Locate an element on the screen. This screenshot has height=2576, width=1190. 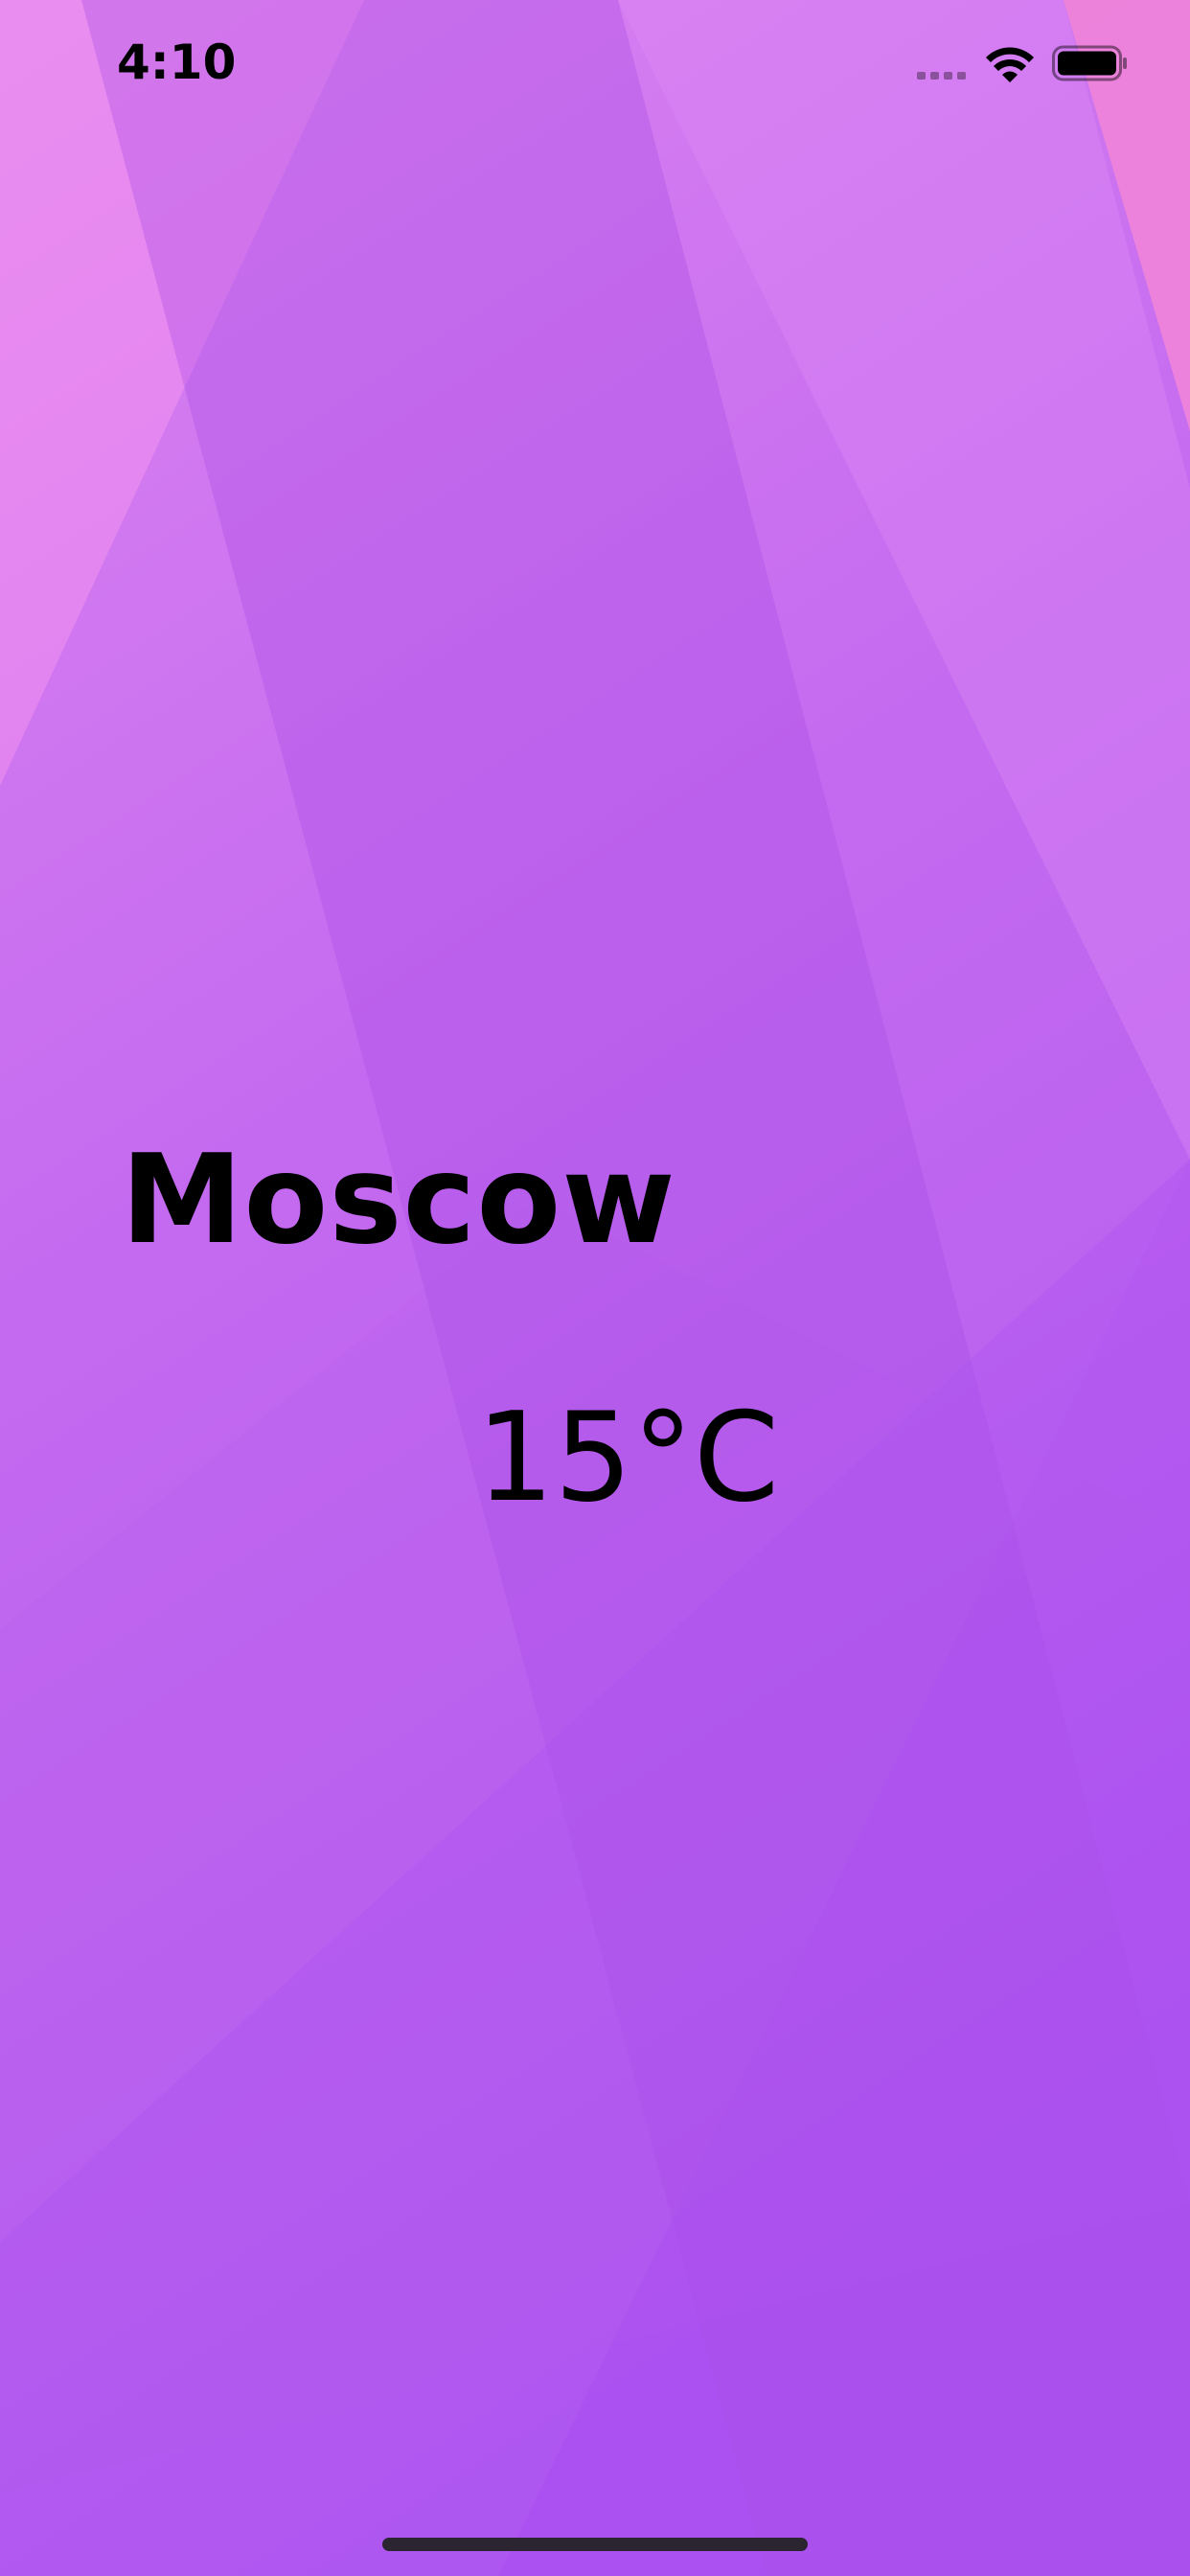
home-indicator is located at coordinates (595, 2544).